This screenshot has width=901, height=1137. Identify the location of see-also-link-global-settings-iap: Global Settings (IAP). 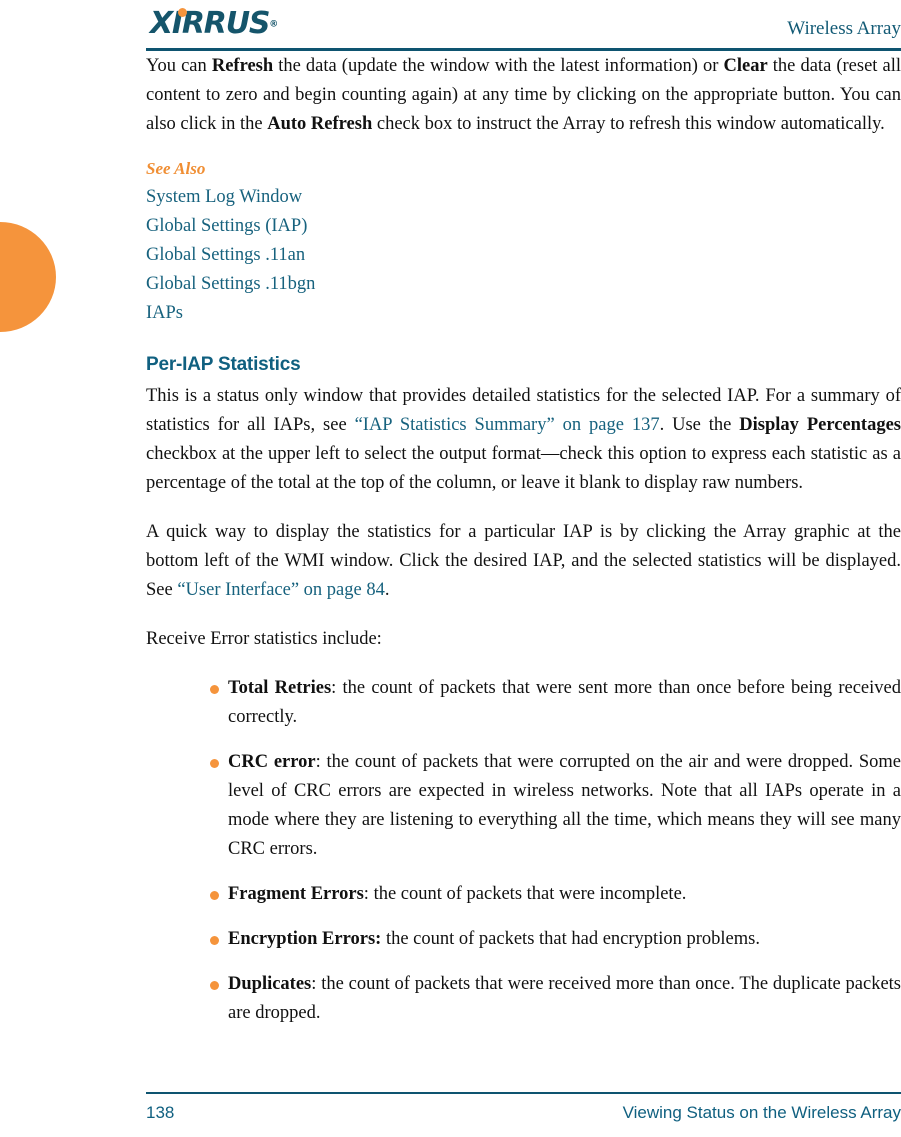
(523, 226).